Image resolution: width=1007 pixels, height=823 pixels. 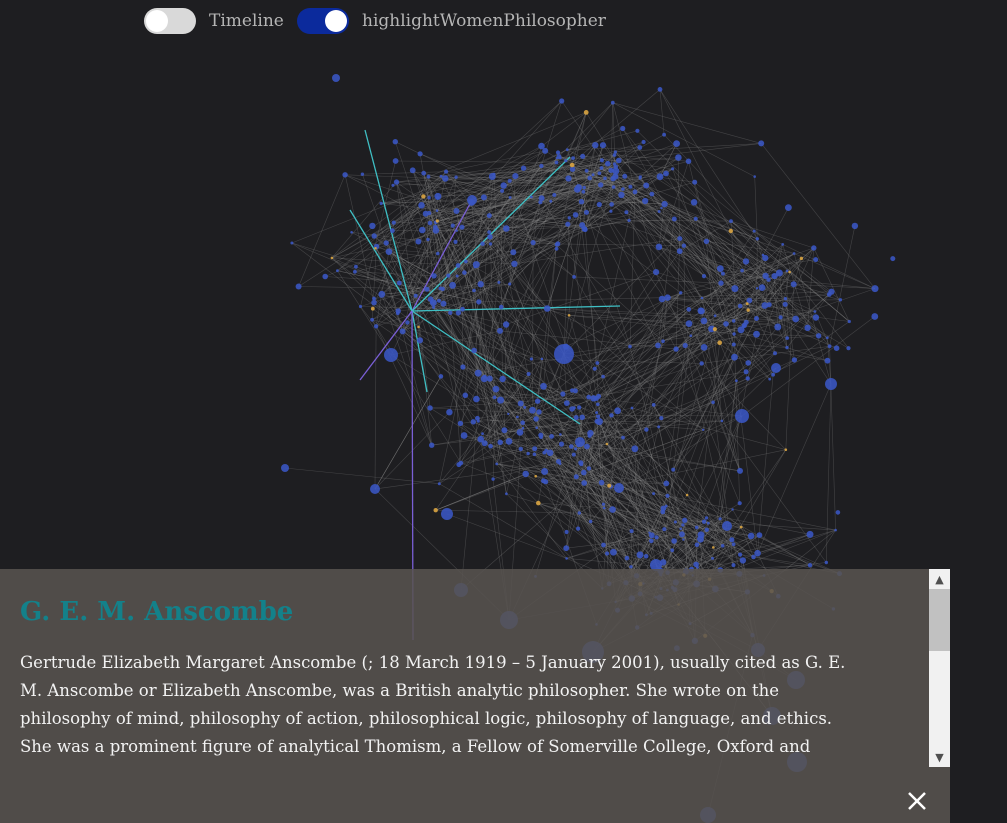 I want to click on timeline-toggle, so click(x=170, y=21).